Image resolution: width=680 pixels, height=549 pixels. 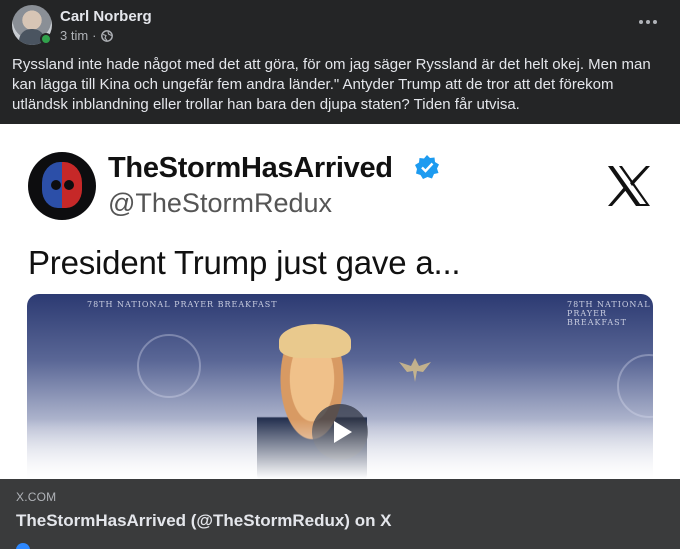 What do you see at coordinates (250, 168) in the screenshot?
I see `account-display-name: TheStormHasArrived` at bounding box center [250, 168].